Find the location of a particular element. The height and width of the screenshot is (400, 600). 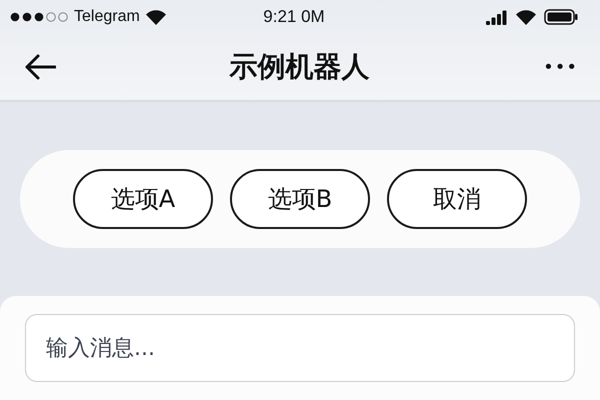

carrier-name: Telegram is located at coordinates (107, 17).